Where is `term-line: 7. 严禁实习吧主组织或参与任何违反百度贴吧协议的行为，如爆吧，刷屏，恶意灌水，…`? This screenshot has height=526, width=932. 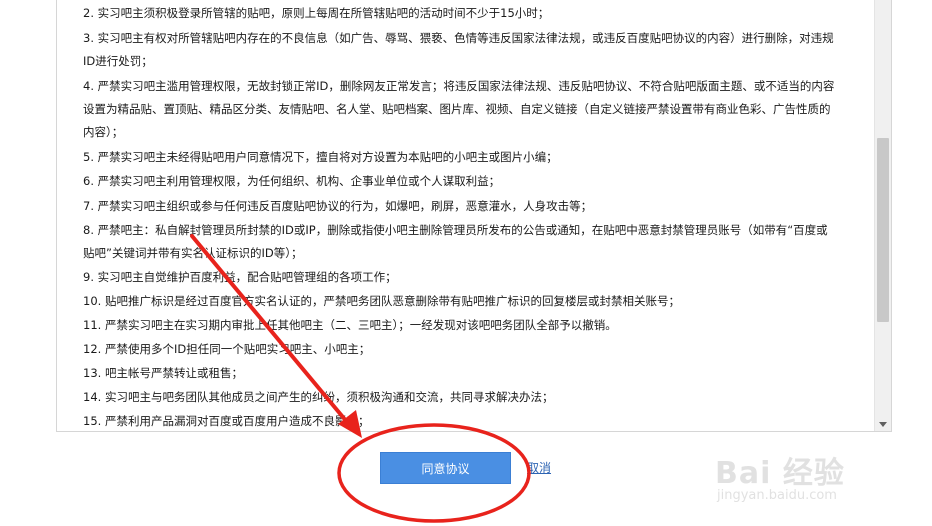
term-line: 7. 严禁实习吧主组织或参与任何违反百度贴吧协议的行为，如爆吧，刷屏，恶意灌水，… is located at coordinates (338, 206).